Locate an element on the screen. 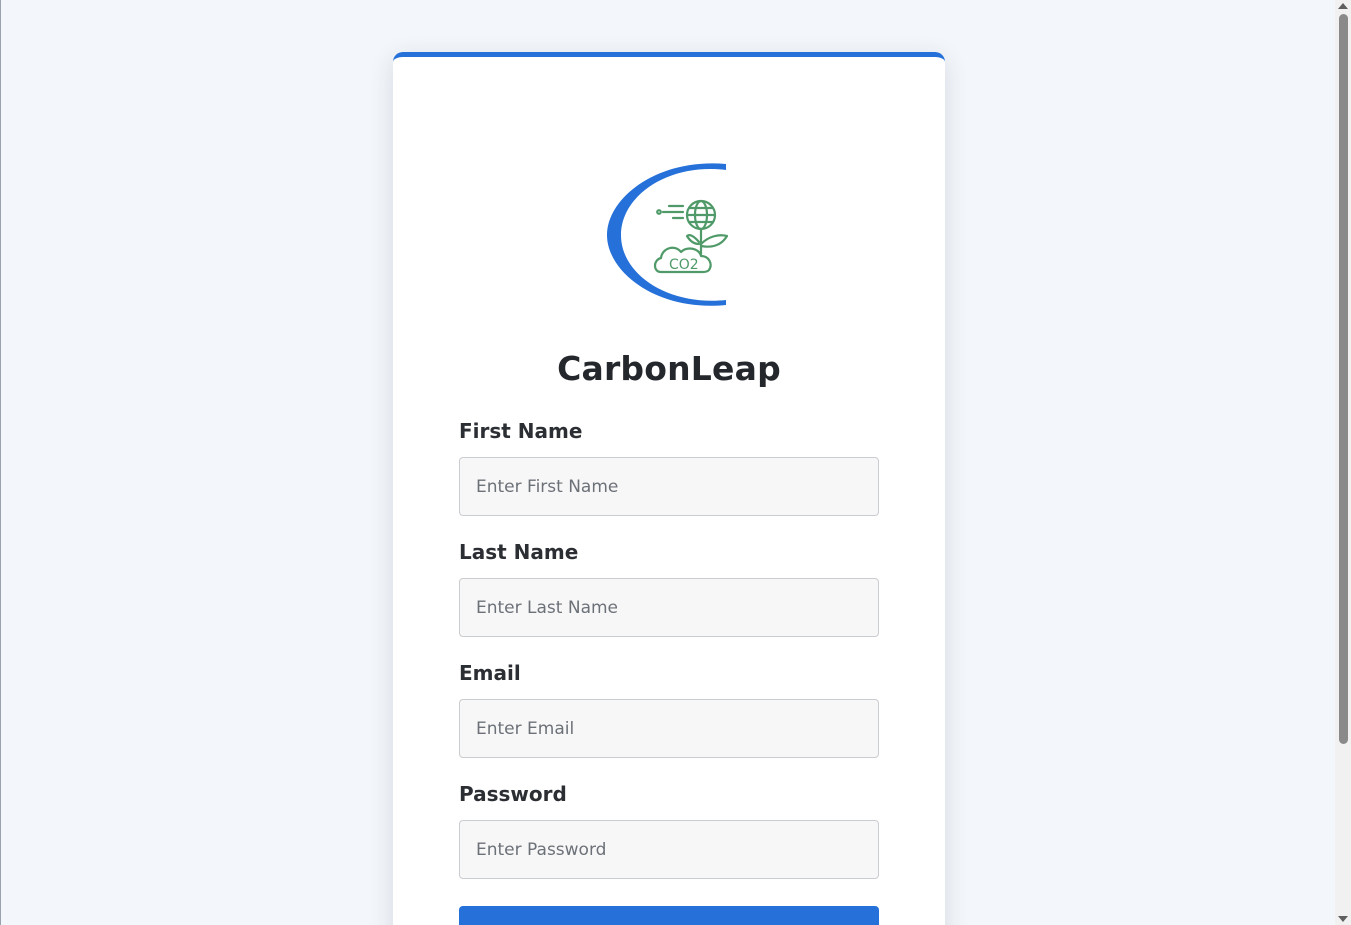  submit-button is located at coordinates (669, 915).